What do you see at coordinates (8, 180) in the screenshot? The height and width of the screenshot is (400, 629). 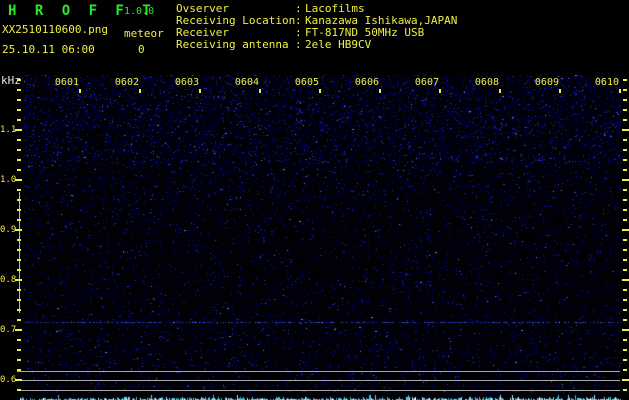 I see `freq-label: 1.0` at bounding box center [8, 180].